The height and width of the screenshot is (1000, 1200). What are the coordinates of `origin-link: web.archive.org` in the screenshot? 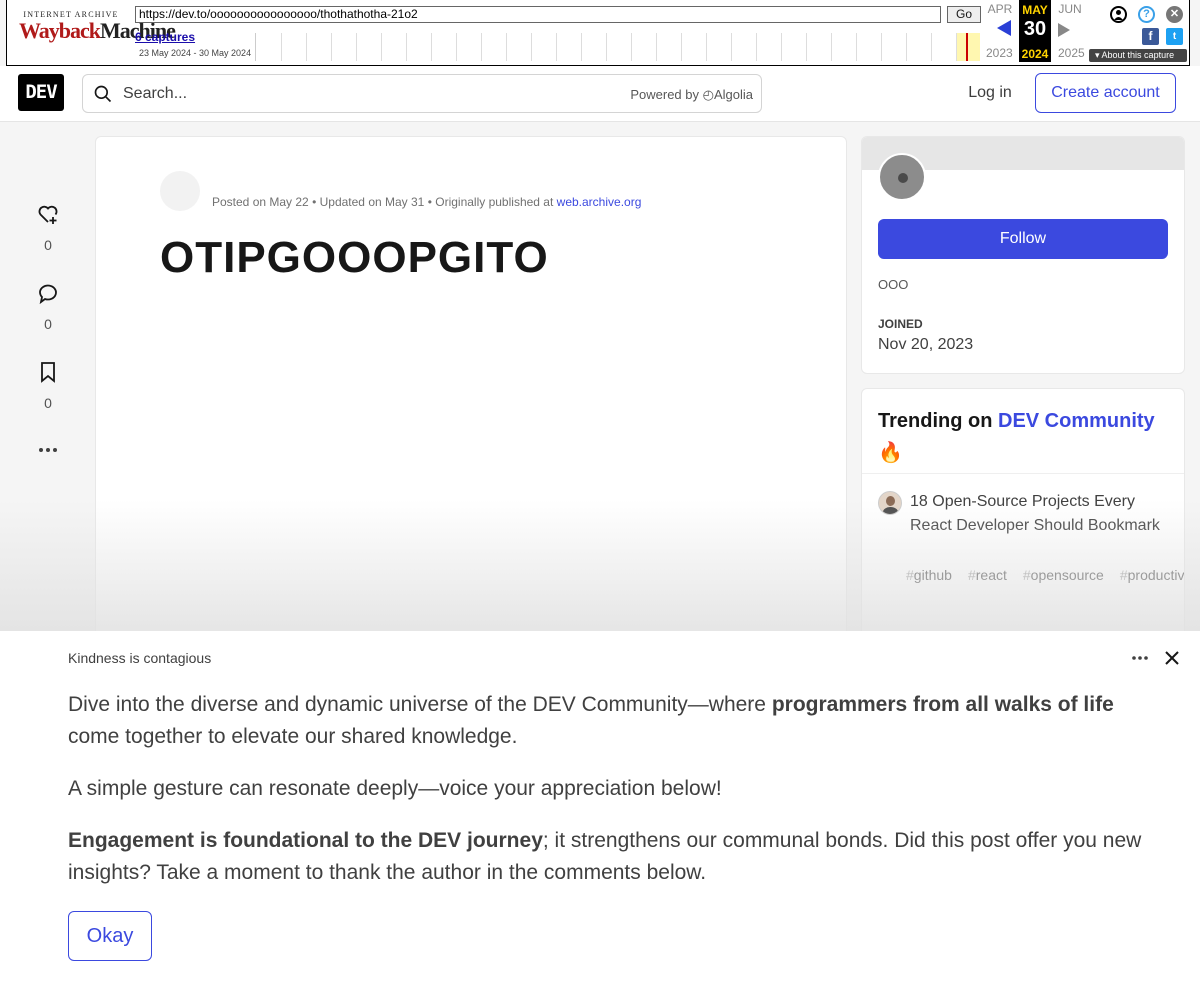 It's located at (599, 202).